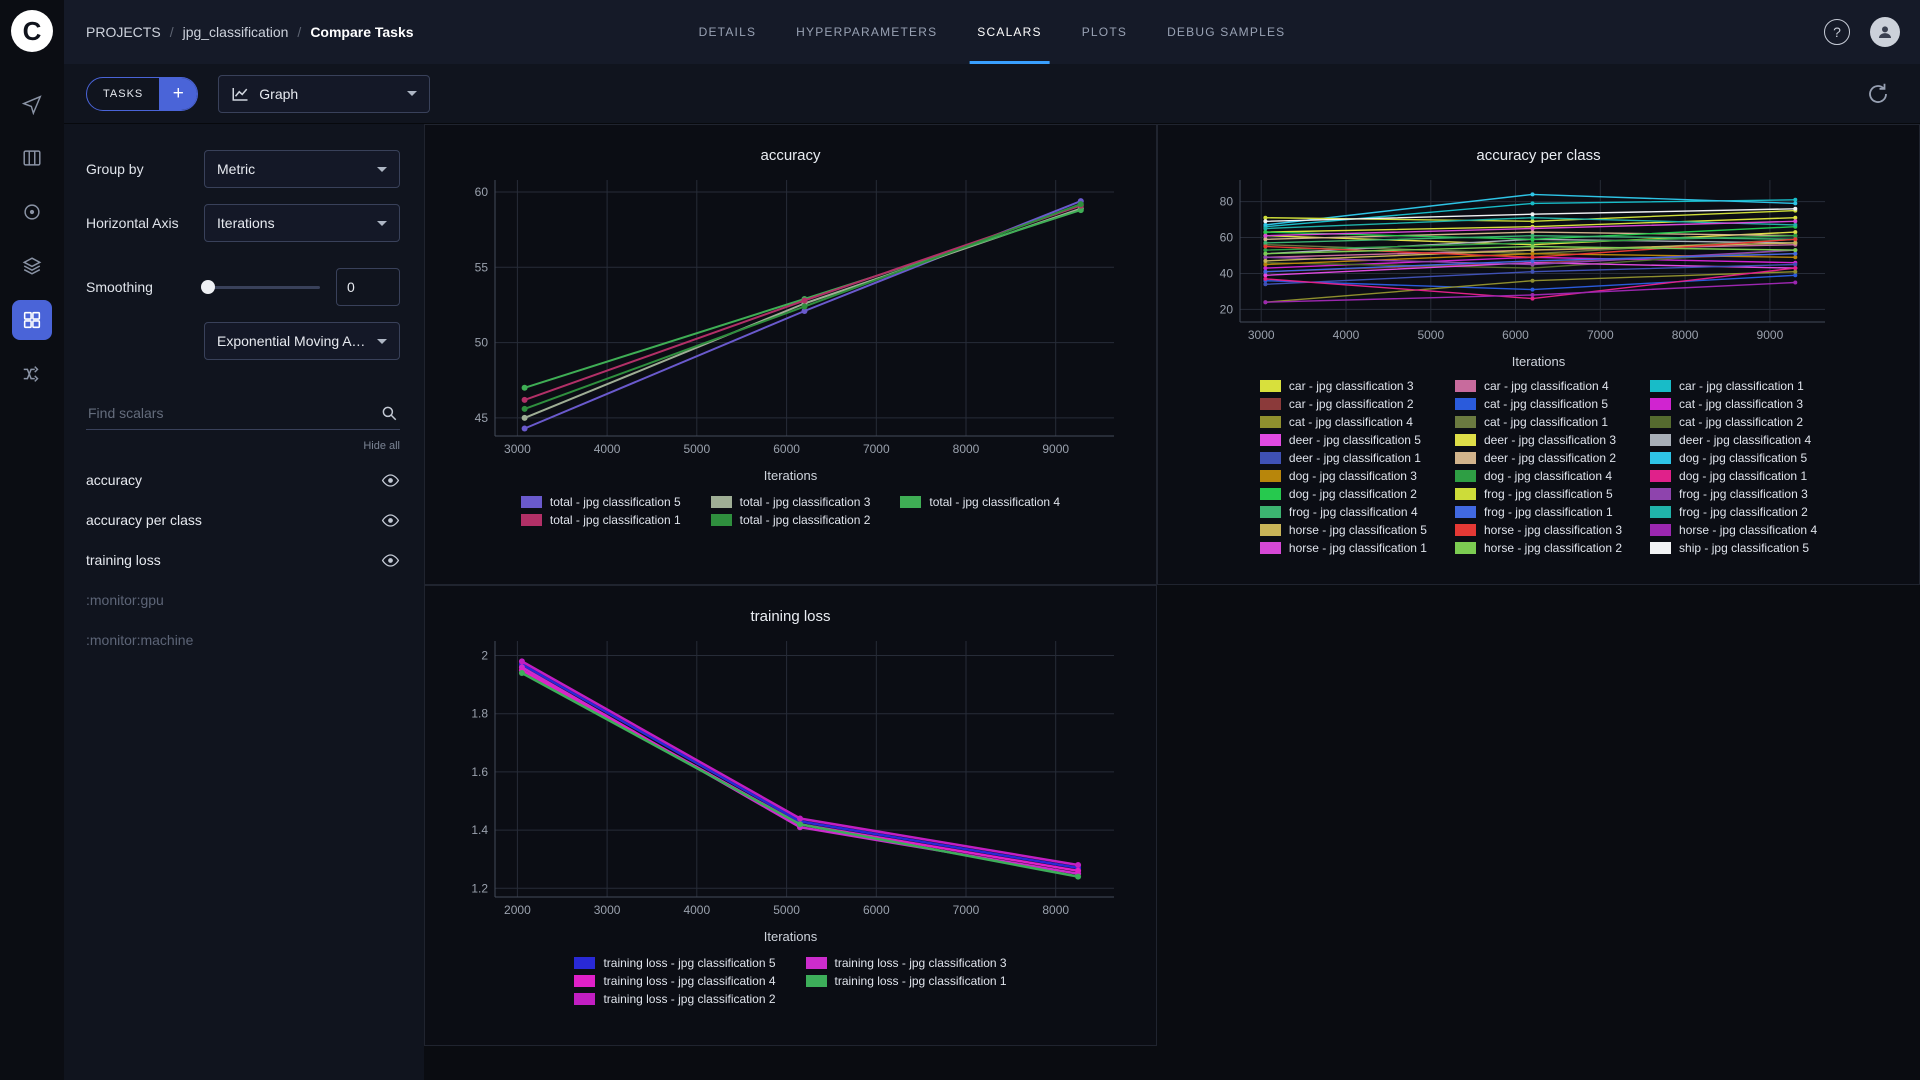 This screenshot has height=1080, width=1920. I want to click on svg-text: 6000, so click(786, 449).